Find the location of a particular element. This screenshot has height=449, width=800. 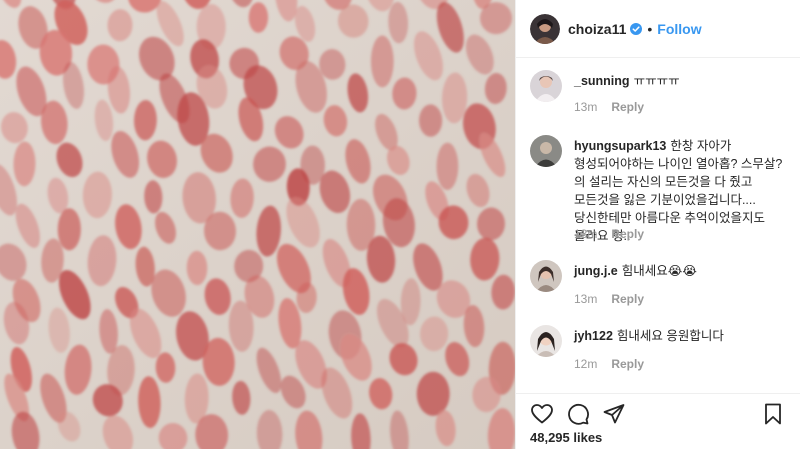

bookmark-icon is located at coordinates (773, 414).